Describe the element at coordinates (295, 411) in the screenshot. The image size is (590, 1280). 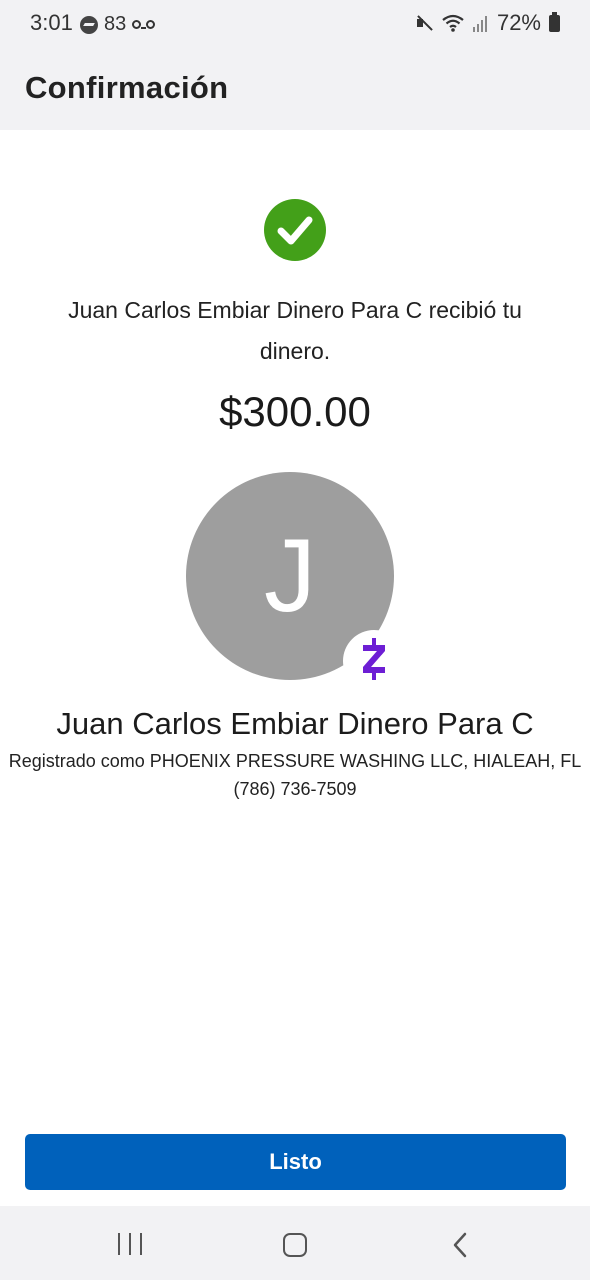
I see `amount-sent: $300.00` at that location.